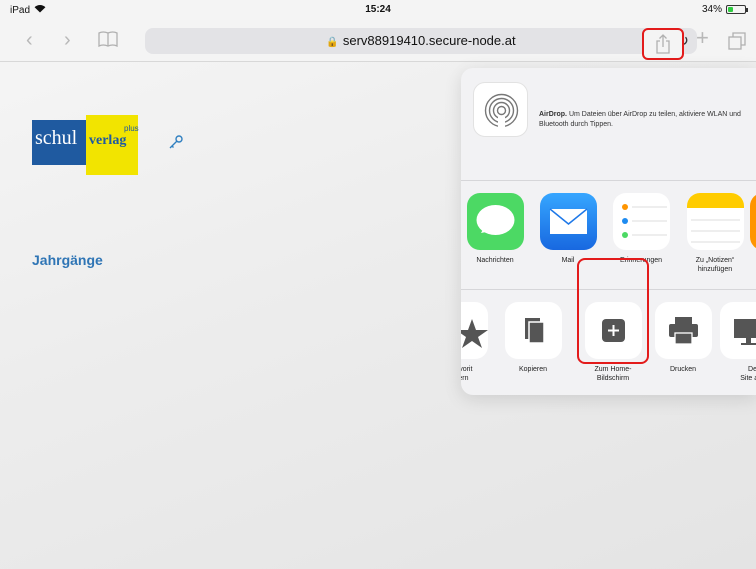 The width and height of the screenshot is (756, 569). What do you see at coordinates (737, 43) in the screenshot?
I see `tabs-icon` at bounding box center [737, 43].